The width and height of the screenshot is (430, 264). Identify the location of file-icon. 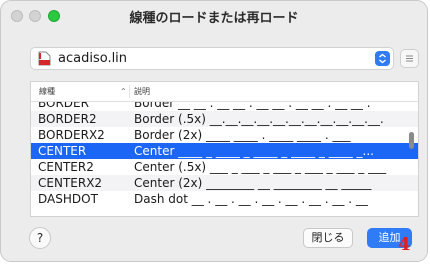
(44, 58).